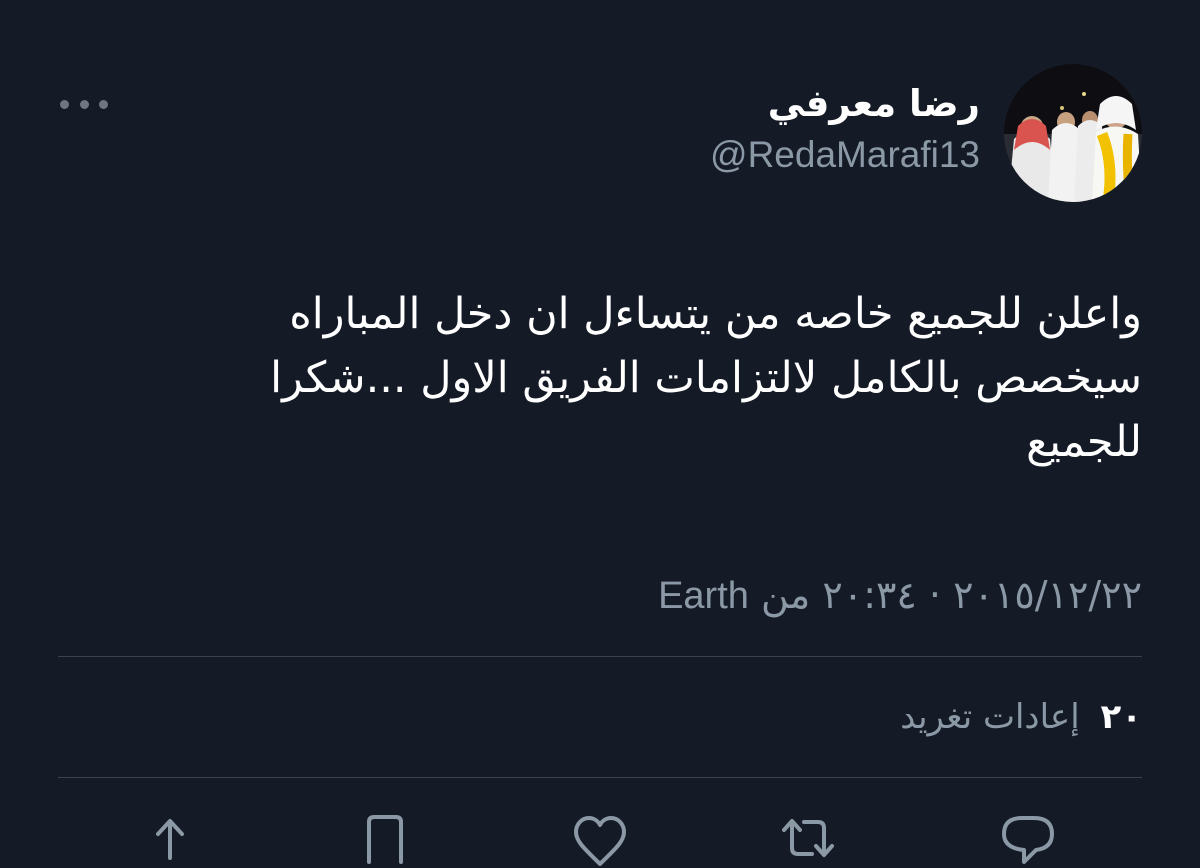 This screenshot has width=1200, height=868. Describe the element at coordinates (845, 104) in the screenshot. I see `display-name: رضا معرفي` at that location.